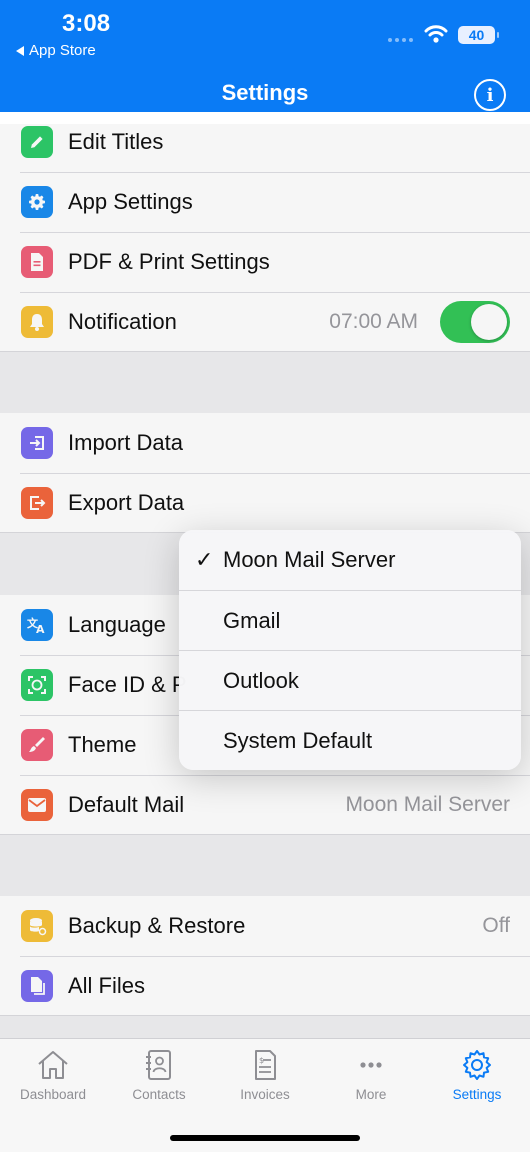 The width and height of the screenshot is (530, 1152). I want to click on menu-option-system-default: System Default, so click(350, 740).